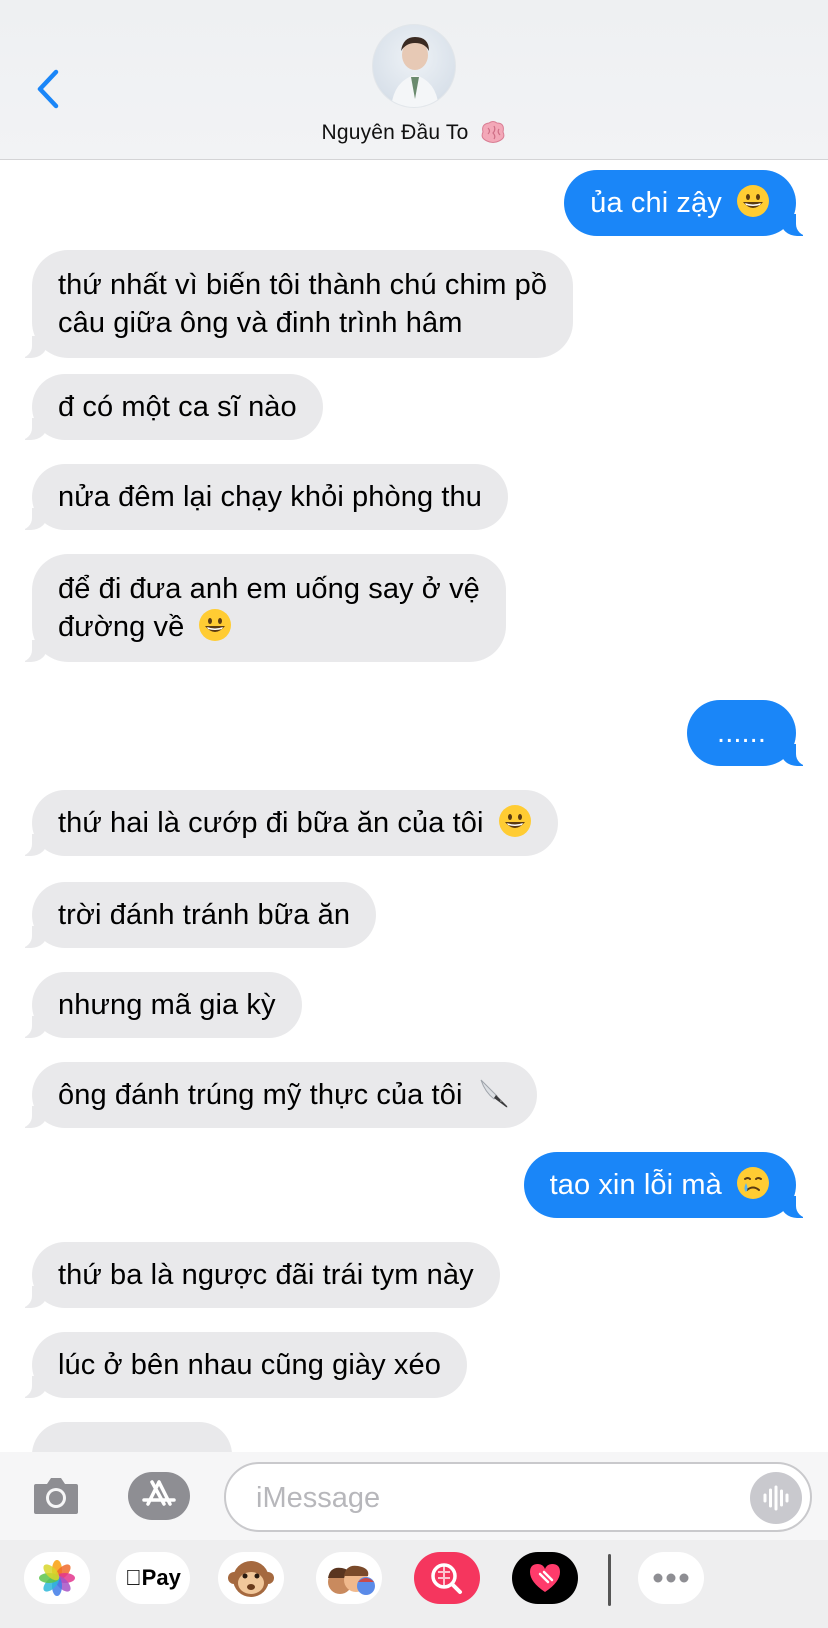  I want to click on message-bubble-received: thứ hai là cướp đi bữa ăn của tôi, so click(286, 823).